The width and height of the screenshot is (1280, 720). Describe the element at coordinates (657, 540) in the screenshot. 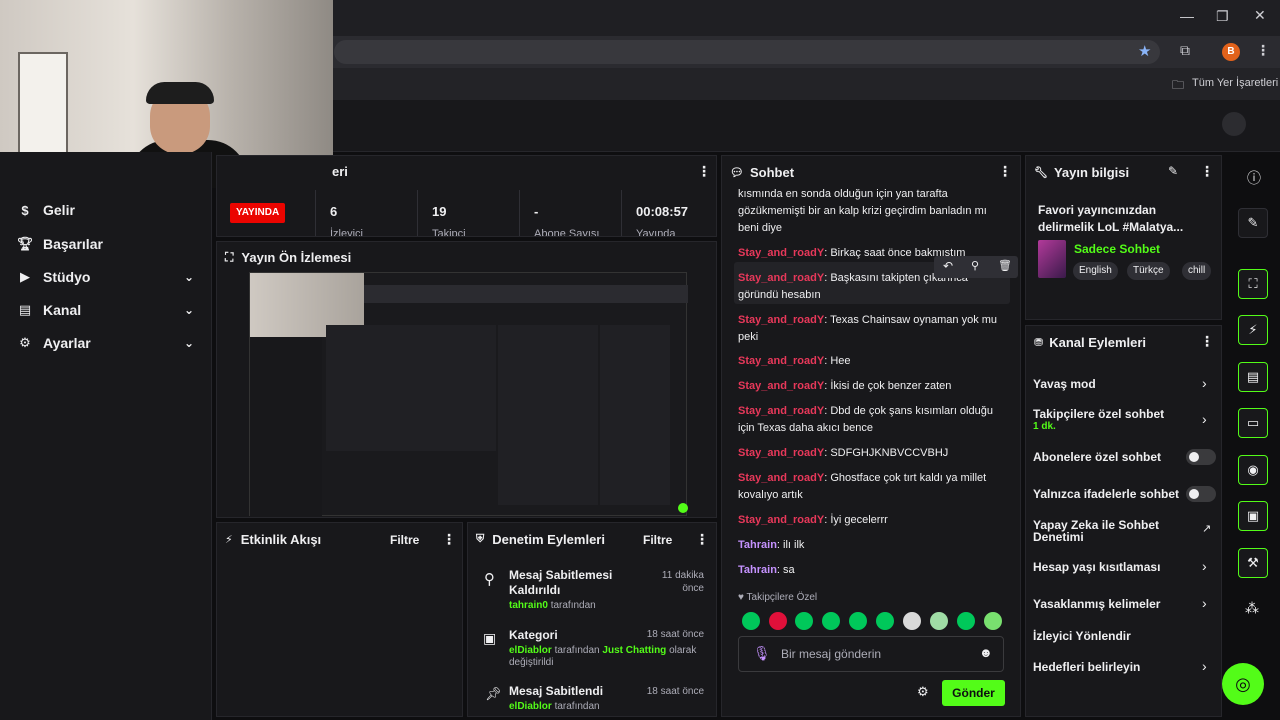

I see `moderation-filter-button: Filtre` at that location.